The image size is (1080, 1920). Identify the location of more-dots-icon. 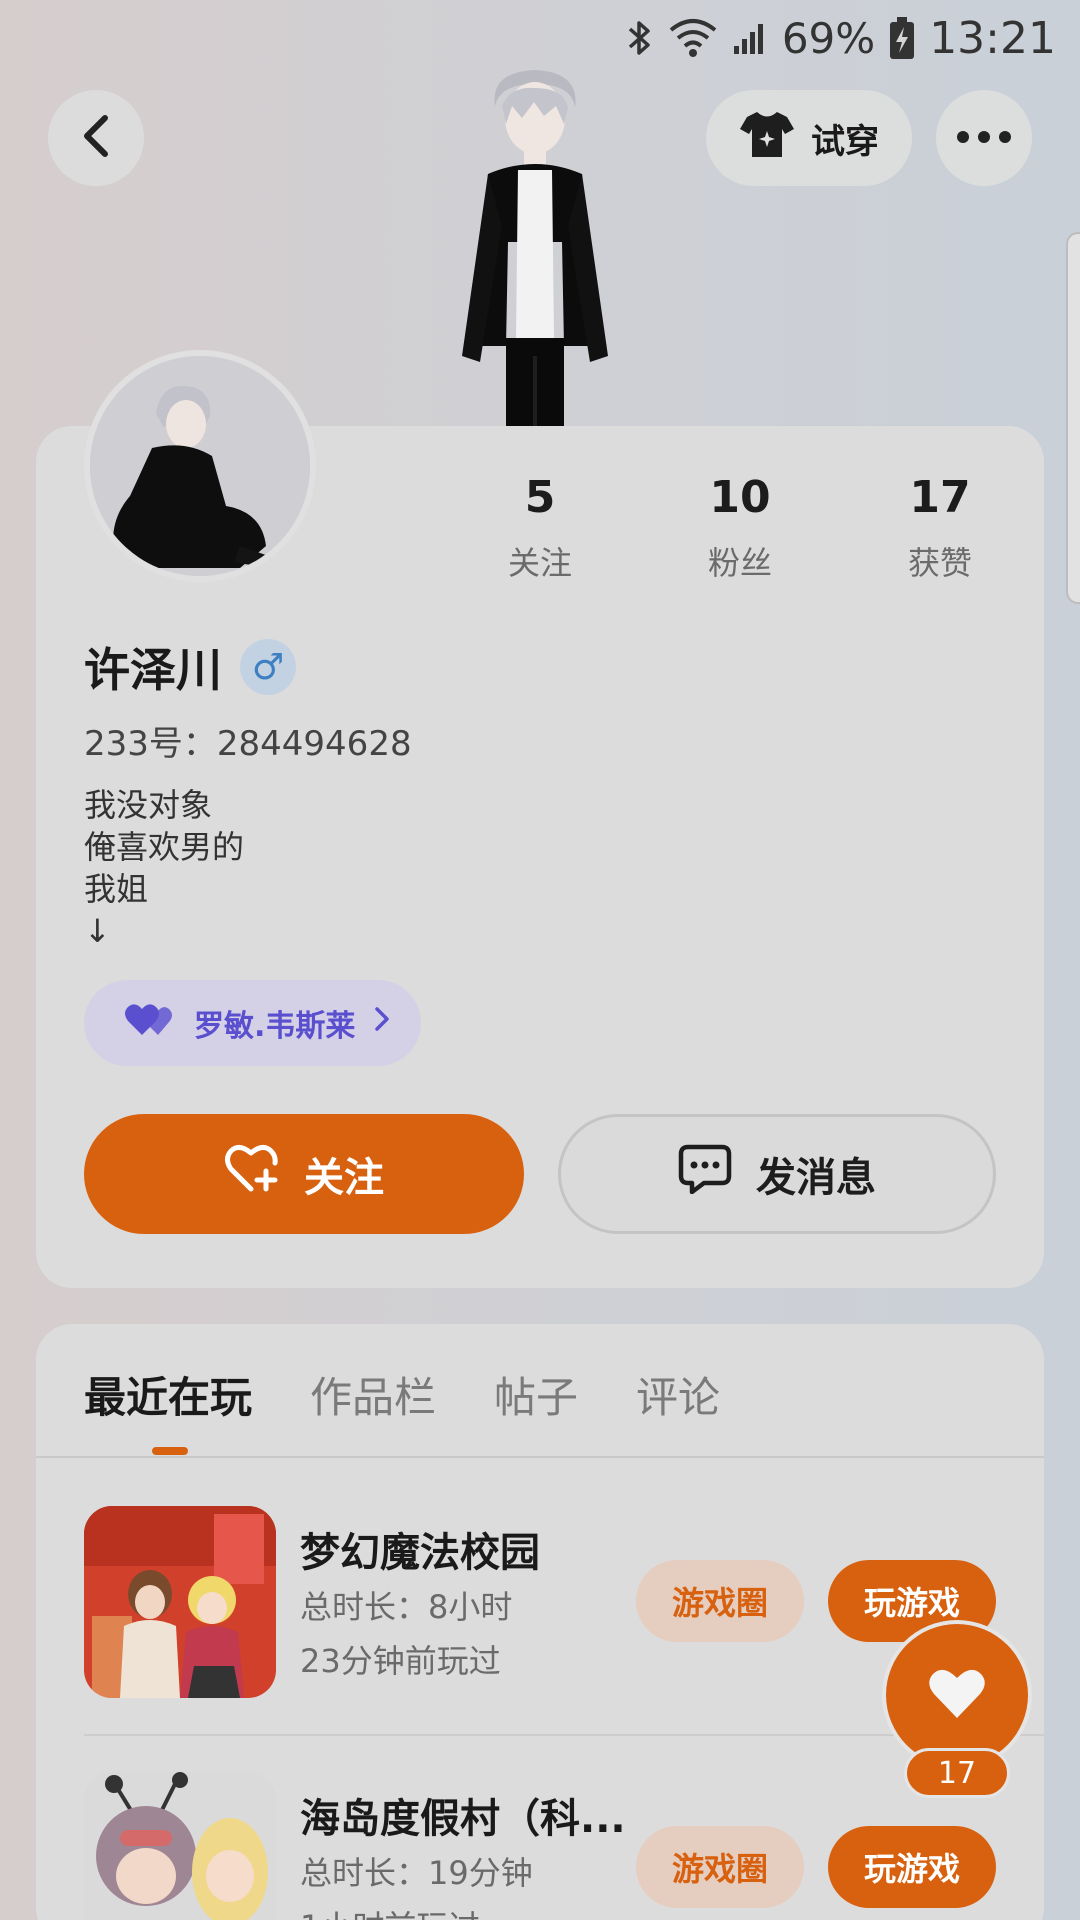
(984, 138).